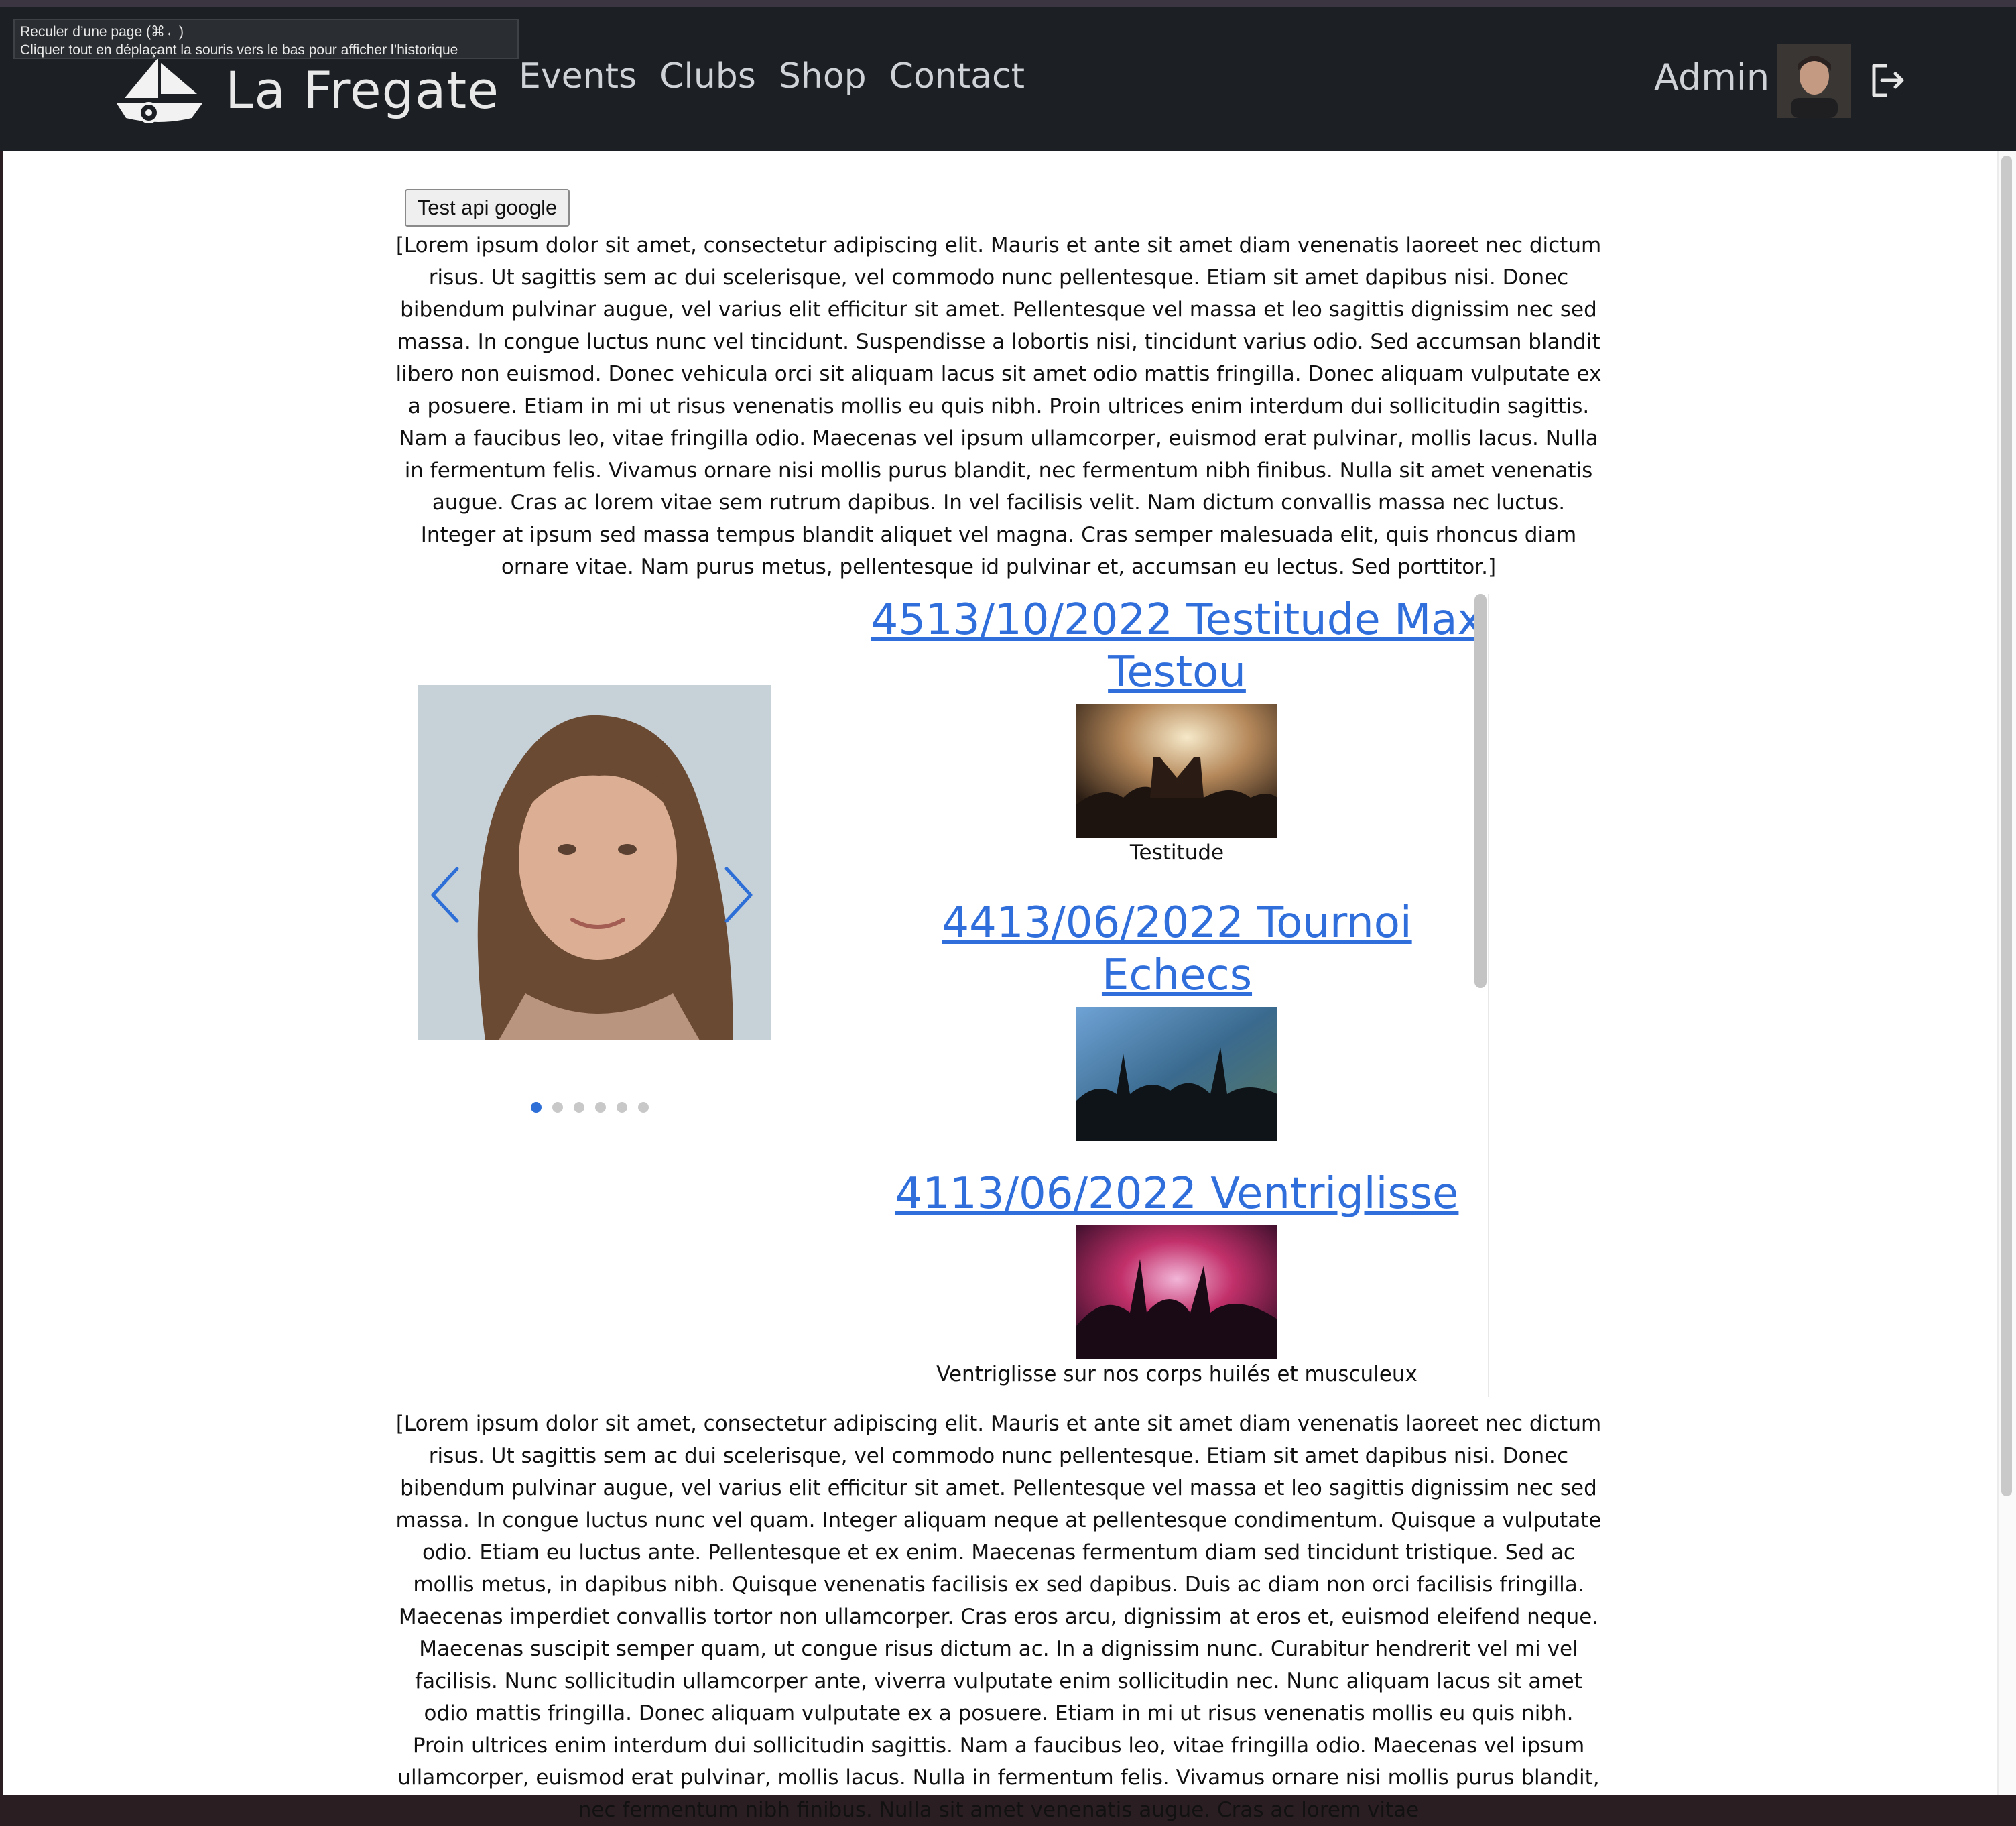 The height and width of the screenshot is (1826, 2016). What do you see at coordinates (737, 895) in the screenshot?
I see `carousel-next-arrow-icon` at bounding box center [737, 895].